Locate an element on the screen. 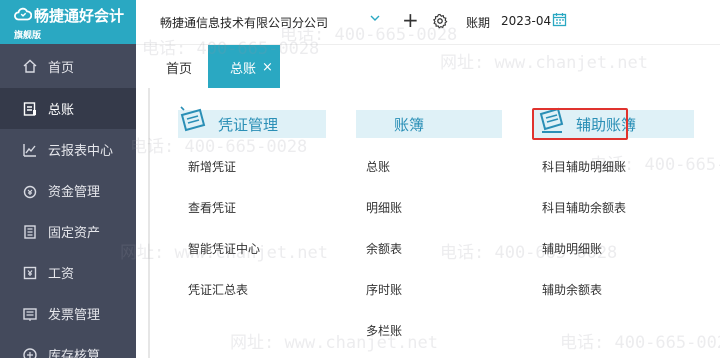  sidebar-item-label: 发票管理 is located at coordinates (74, 315).